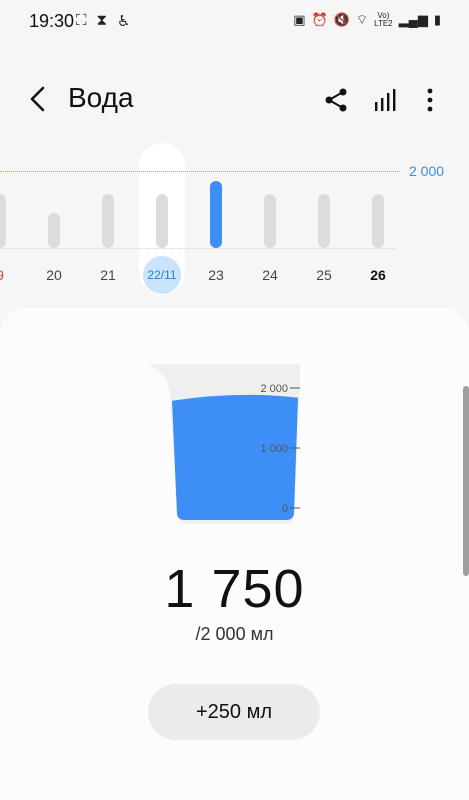 The image size is (469, 800). Describe the element at coordinates (319, 19) in the screenshot. I see `alarm-icon: ⏰` at that location.